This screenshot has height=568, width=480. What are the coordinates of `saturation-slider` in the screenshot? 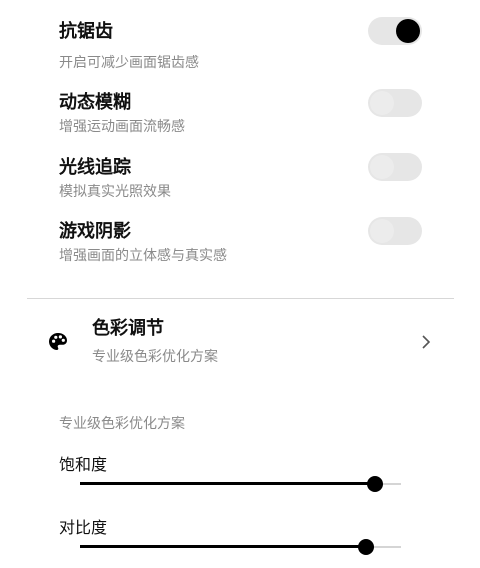 It's located at (240, 484).